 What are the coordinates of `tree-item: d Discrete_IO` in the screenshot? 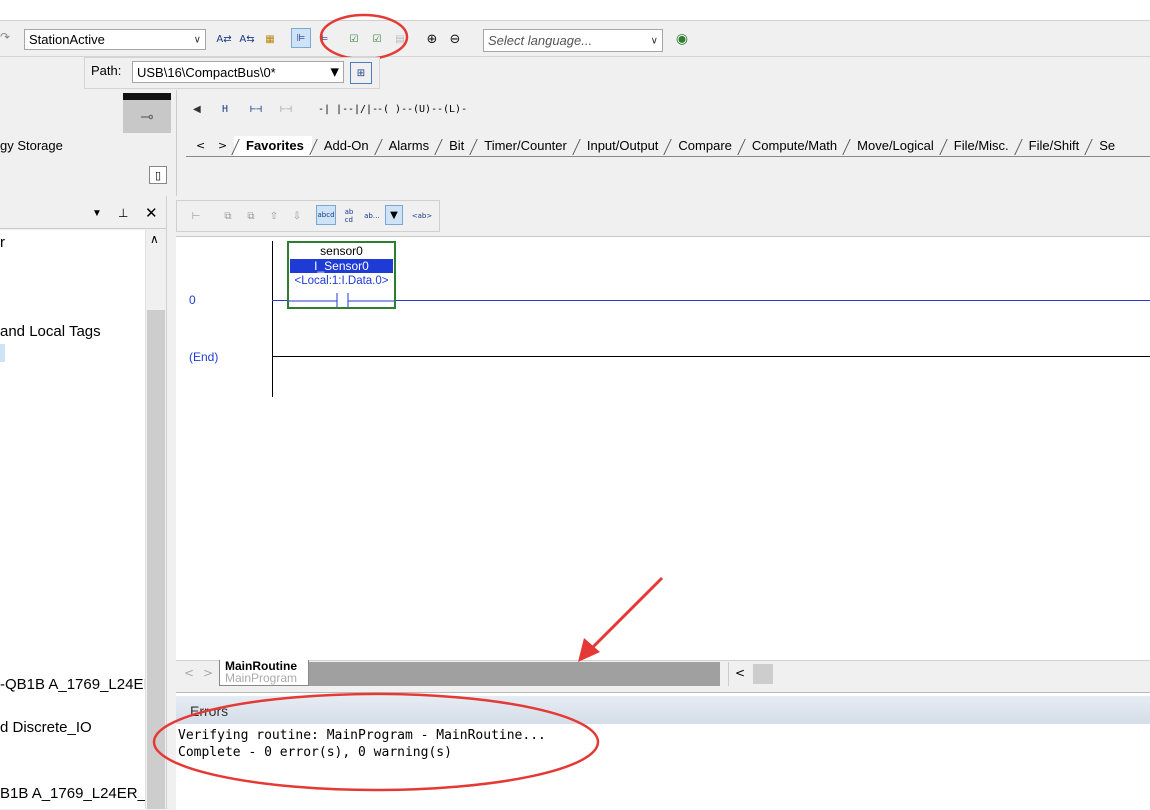 It's located at (46, 727).